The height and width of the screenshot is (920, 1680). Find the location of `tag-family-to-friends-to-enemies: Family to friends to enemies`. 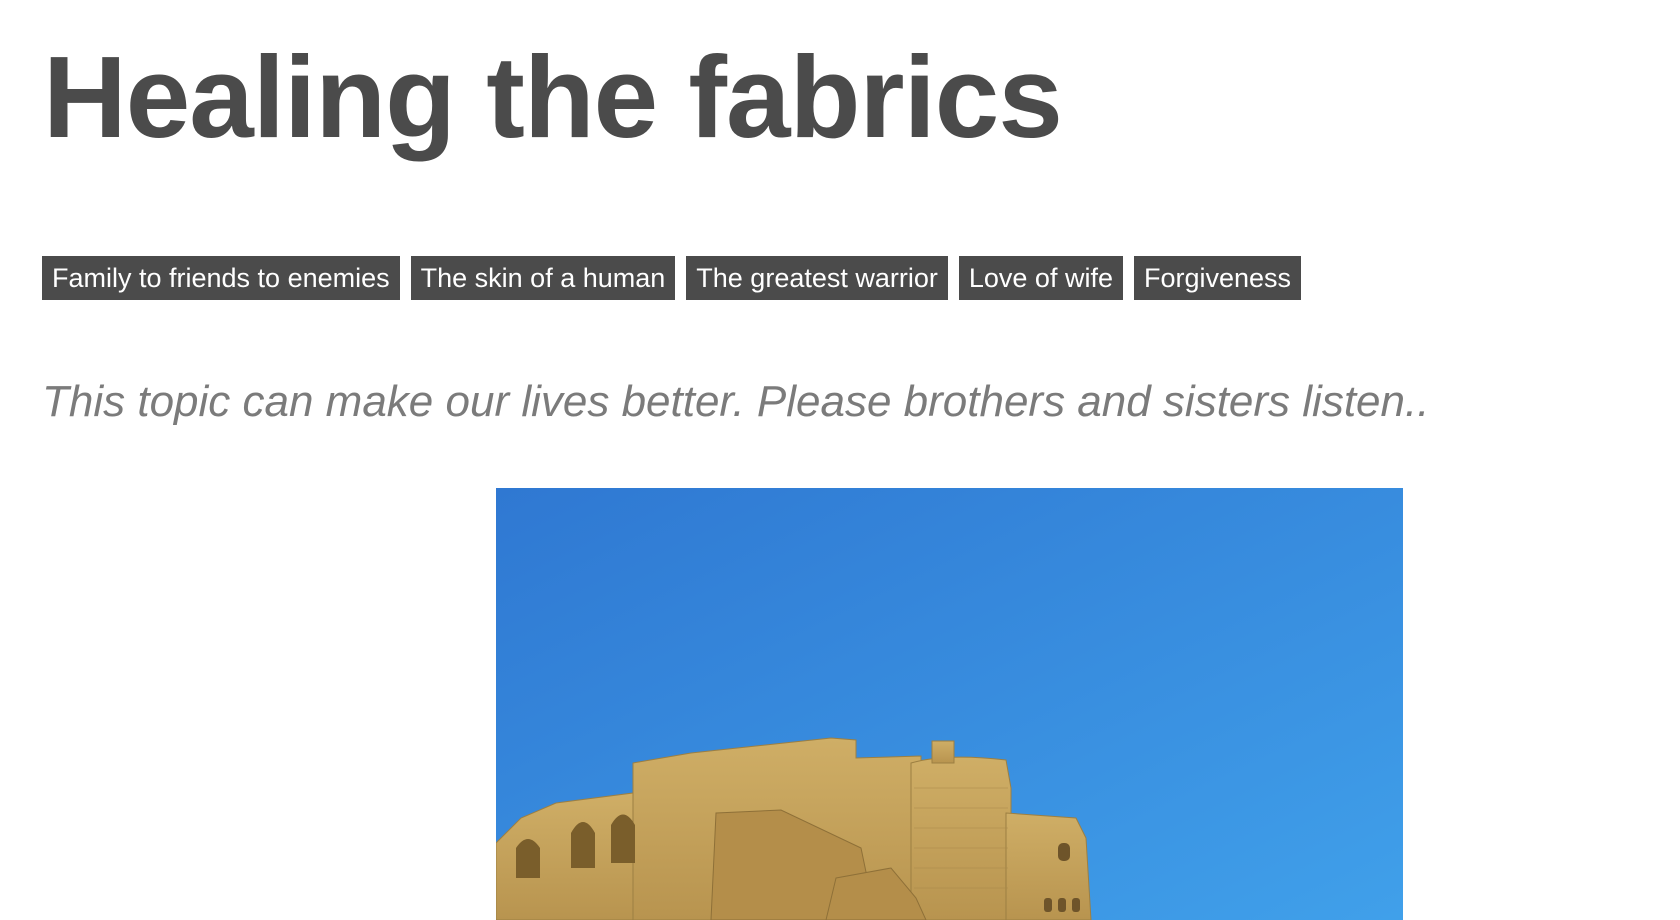

tag-family-to-friends-to-enemies: Family to friends to enemies is located at coordinates (221, 278).